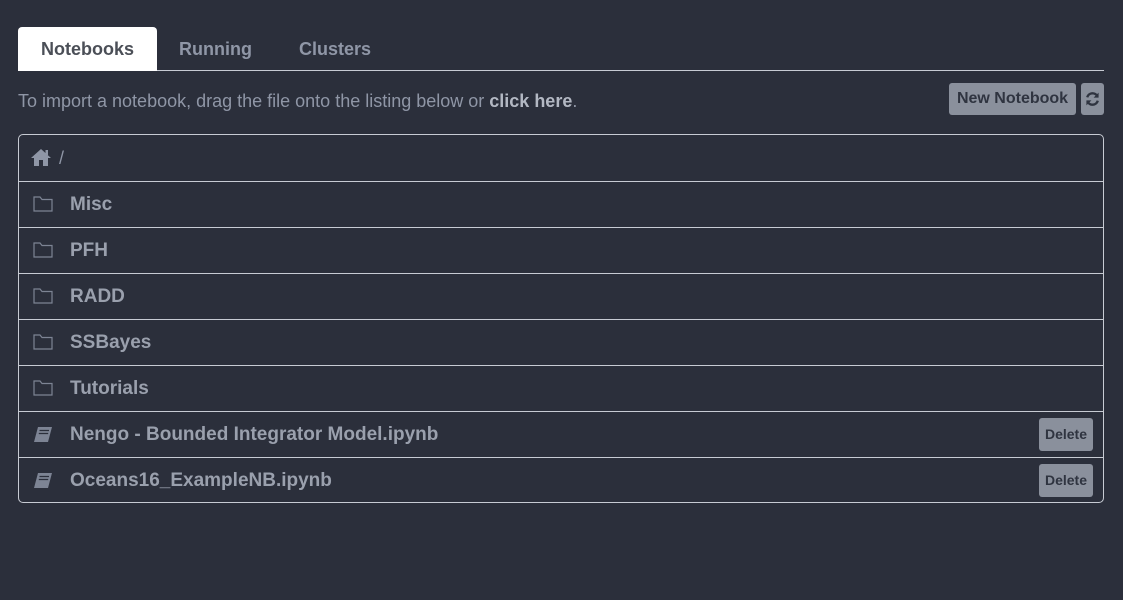  Describe the element at coordinates (91, 205) in the screenshot. I see `folder-name: Misc` at that location.